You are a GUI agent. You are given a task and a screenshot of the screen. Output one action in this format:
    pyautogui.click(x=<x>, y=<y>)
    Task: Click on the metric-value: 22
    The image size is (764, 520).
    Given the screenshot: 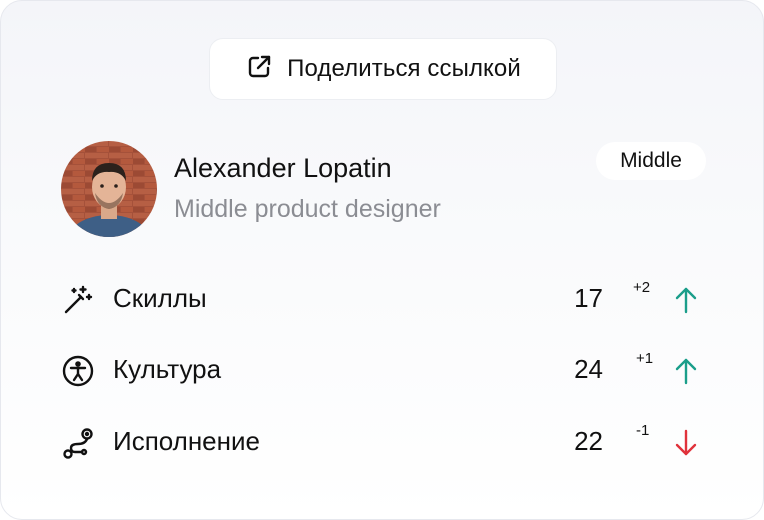 What is the action you would take?
    pyautogui.click(x=588, y=441)
    